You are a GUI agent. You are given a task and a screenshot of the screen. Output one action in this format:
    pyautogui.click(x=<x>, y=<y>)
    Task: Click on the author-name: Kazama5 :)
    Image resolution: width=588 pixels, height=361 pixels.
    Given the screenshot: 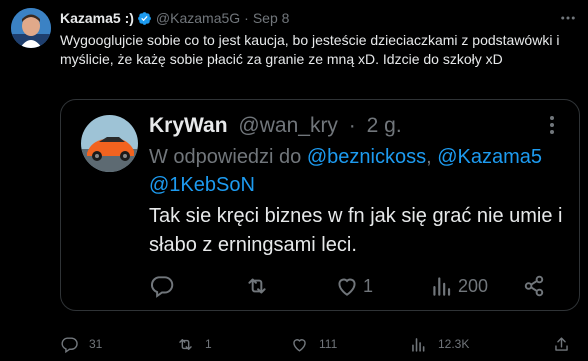 What is the action you would take?
    pyautogui.click(x=97, y=18)
    